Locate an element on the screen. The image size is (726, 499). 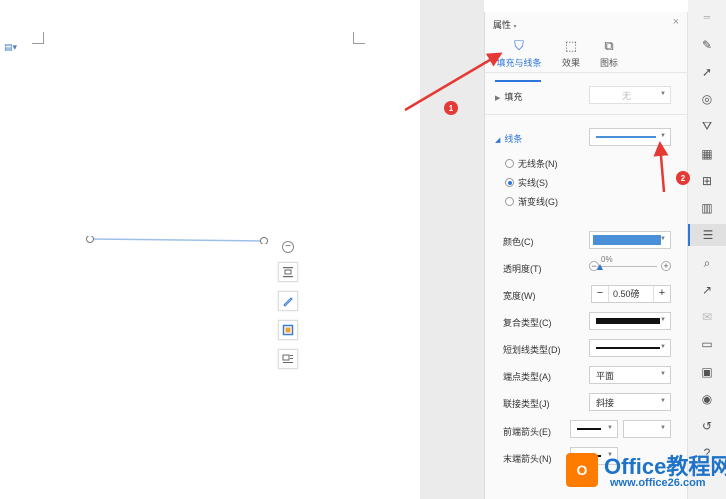
watermark-url: www.office26.com is located at coordinates (658, 483).